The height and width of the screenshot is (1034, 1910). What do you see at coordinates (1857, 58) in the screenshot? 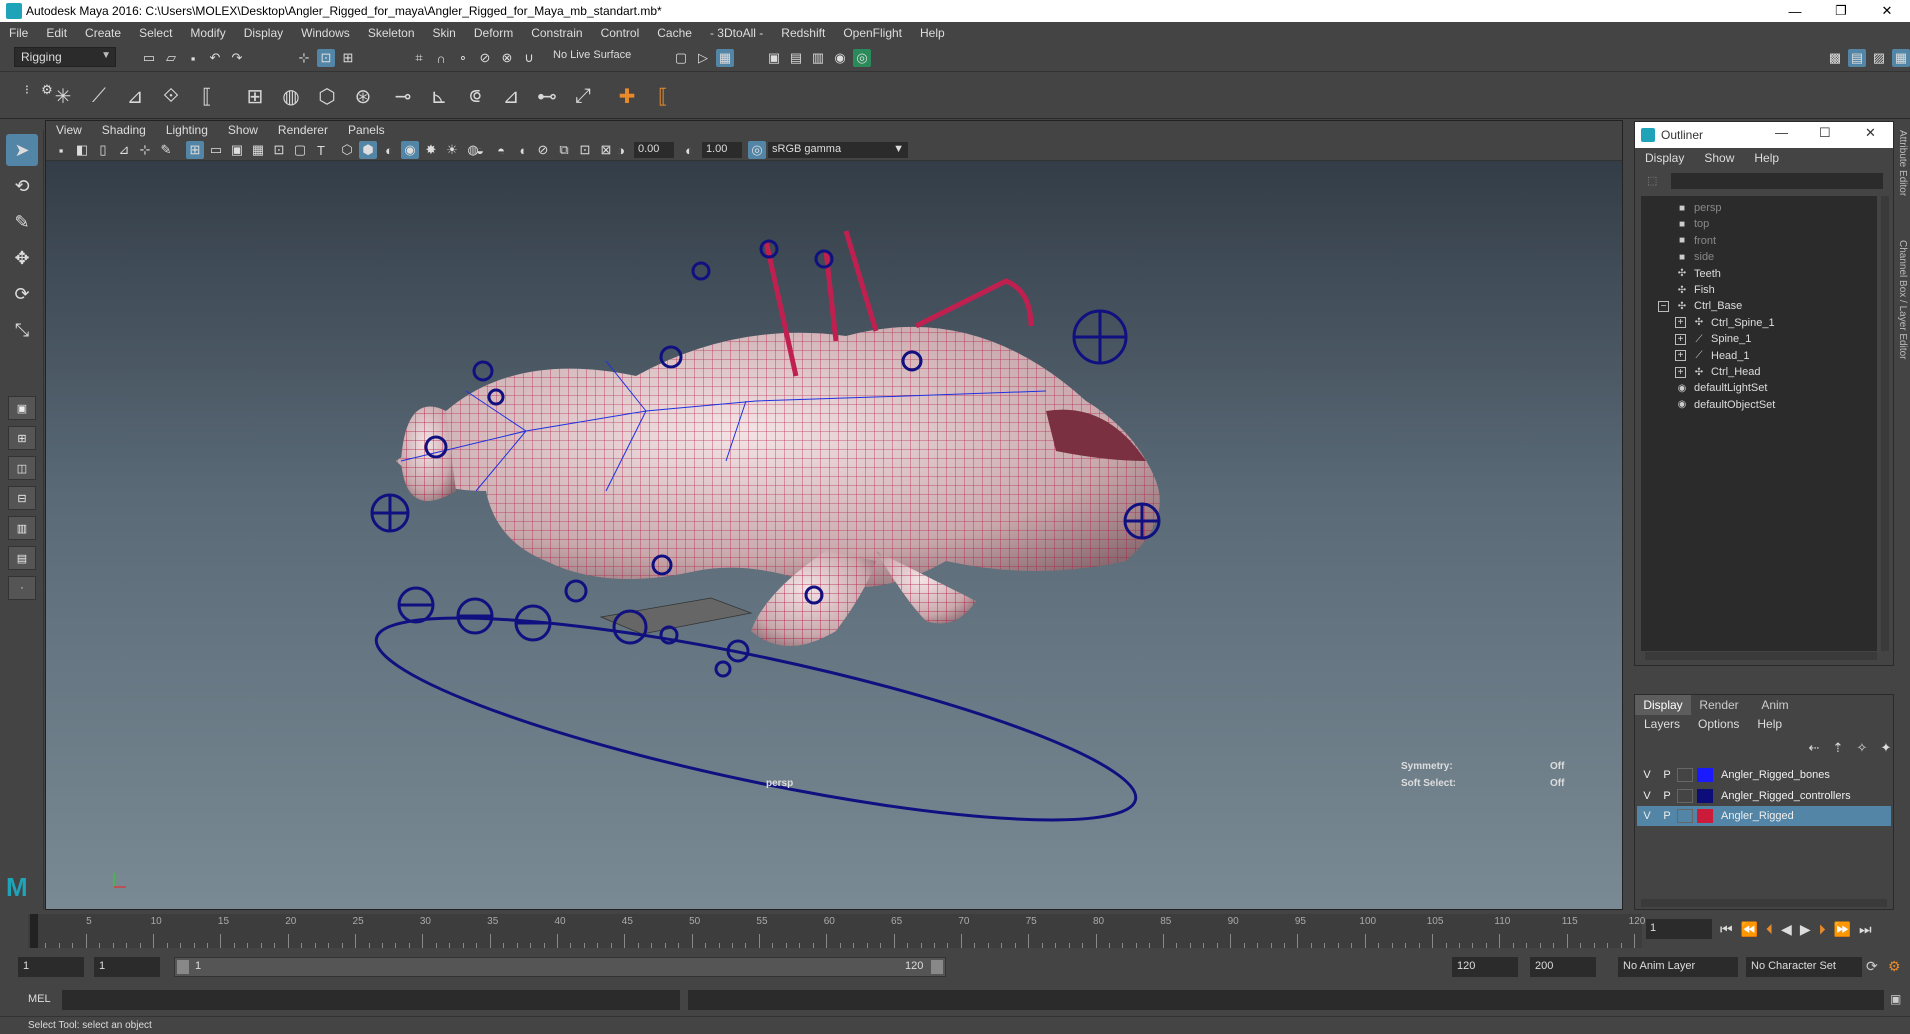
I see `attribute-editor-toggle-icon: ▤` at bounding box center [1857, 58].